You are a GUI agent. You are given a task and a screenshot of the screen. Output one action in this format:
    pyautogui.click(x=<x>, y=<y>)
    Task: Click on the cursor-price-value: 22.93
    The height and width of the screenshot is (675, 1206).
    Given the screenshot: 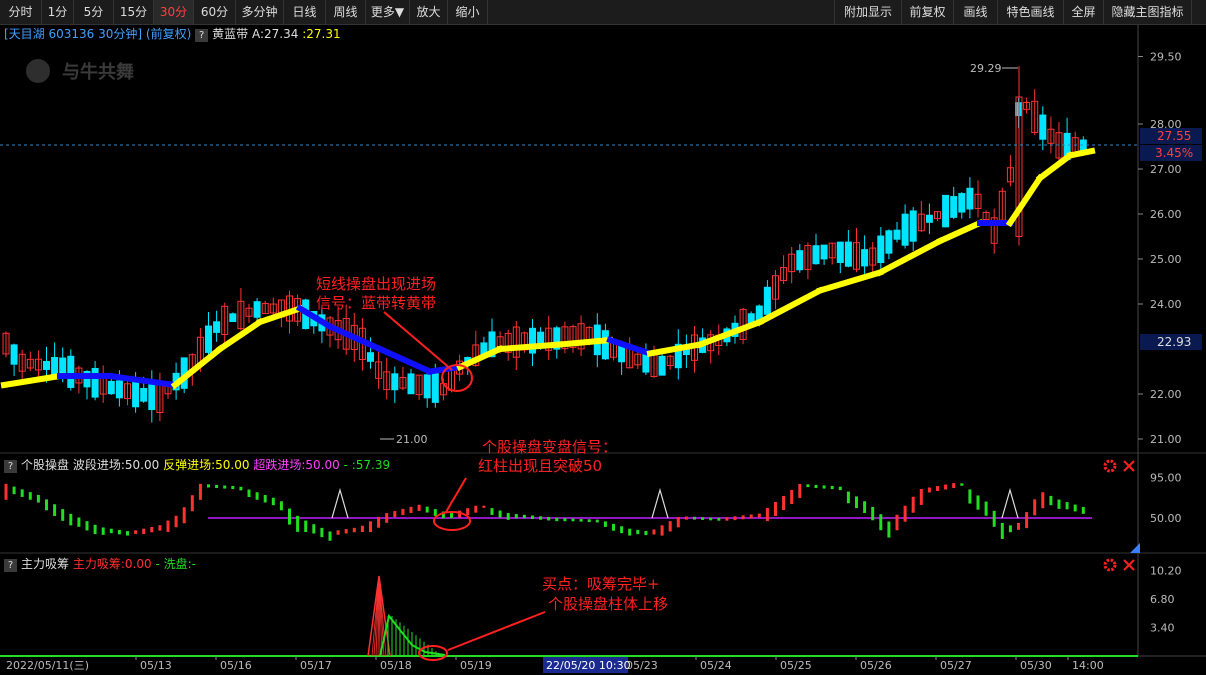 What is the action you would take?
    pyautogui.click(x=1174, y=342)
    